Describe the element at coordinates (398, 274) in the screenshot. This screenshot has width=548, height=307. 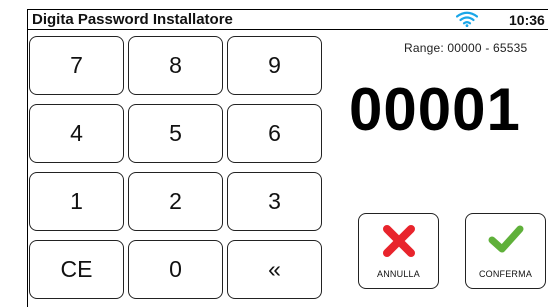
I see `cancel-label: ANNULLA` at that location.